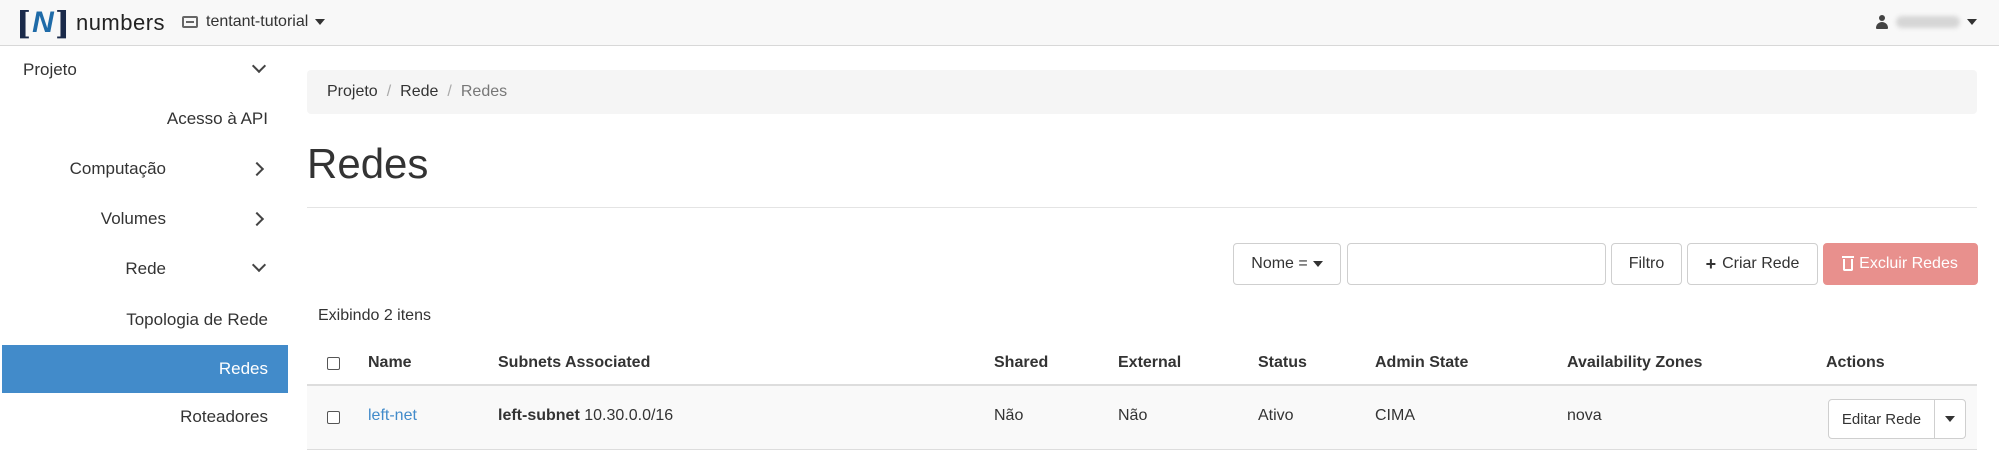  I want to click on column-header-admin-state: Admin State, so click(1421, 363).